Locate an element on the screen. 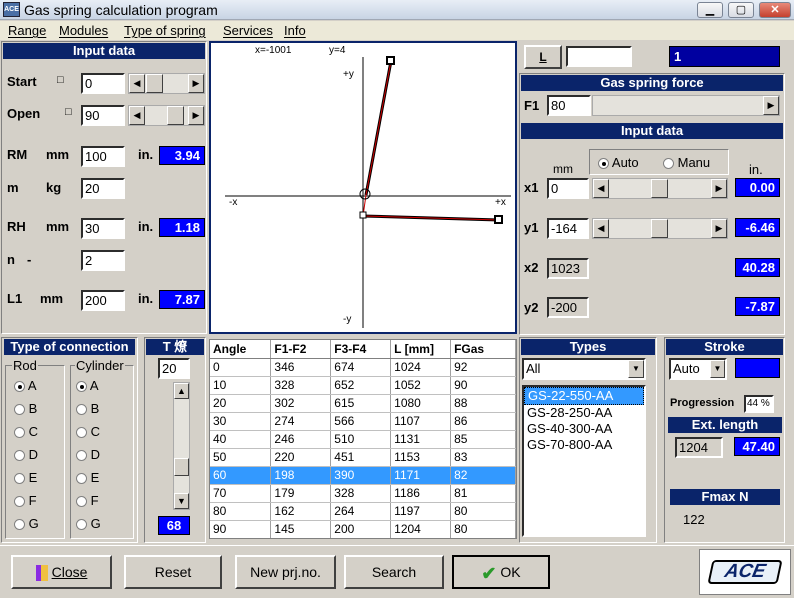 The height and width of the screenshot is (598, 794). rod-option-a: A is located at coordinates (25, 385).